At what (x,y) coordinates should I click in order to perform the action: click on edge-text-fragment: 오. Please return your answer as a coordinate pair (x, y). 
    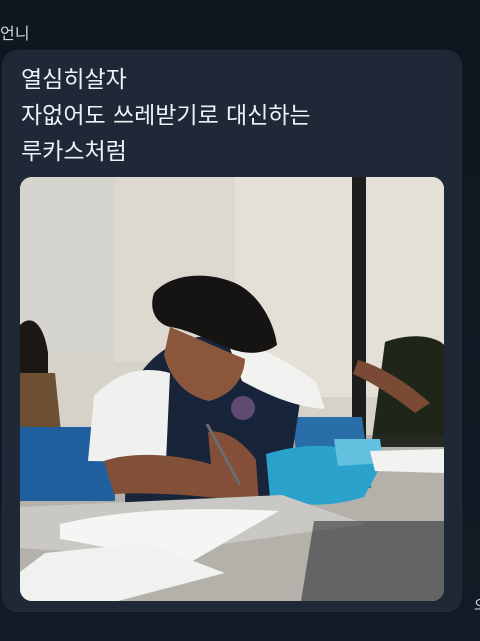
    Looking at the image, I should click on (477, 605).